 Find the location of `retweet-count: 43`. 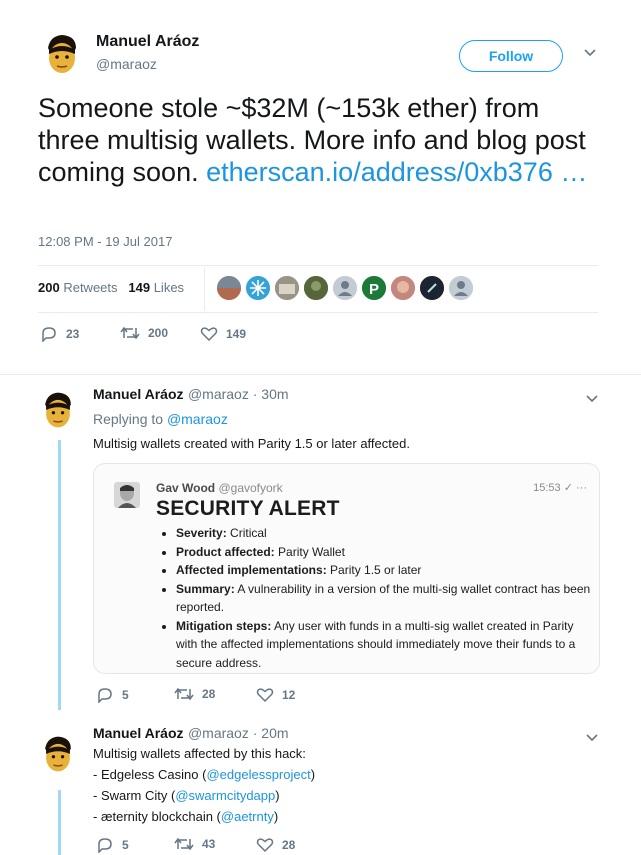

retweet-count: 43 is located at coordinates (209, 844).